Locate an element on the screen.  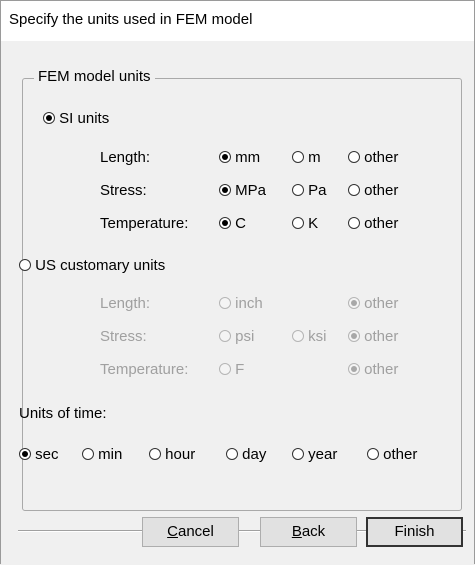
us-stress-other-radio: other is located at coordinates (373, 336).